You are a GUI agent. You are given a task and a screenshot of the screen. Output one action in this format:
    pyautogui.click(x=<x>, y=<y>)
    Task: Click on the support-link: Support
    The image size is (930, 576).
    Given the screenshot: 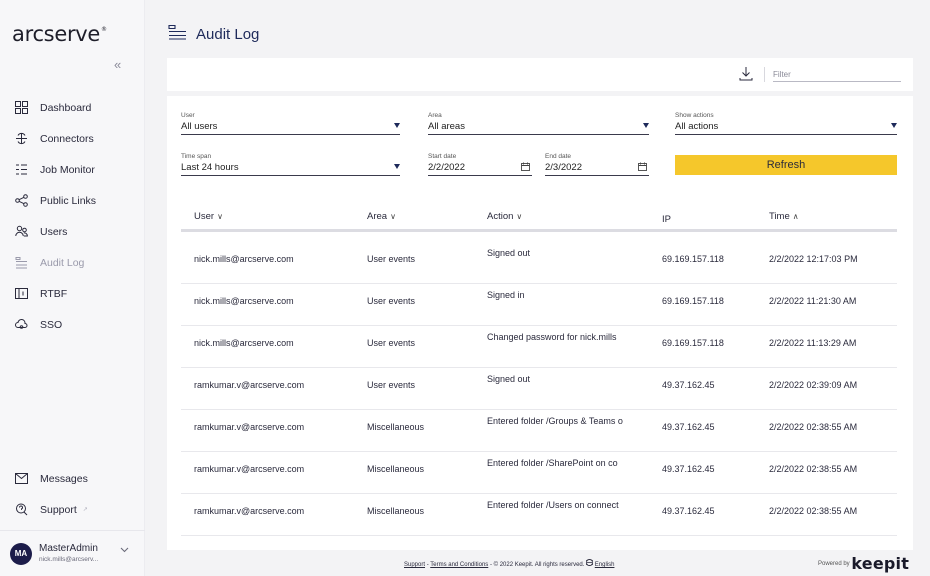 What is the action you would take?
    pyautogui.click(x=414, y=565)
    